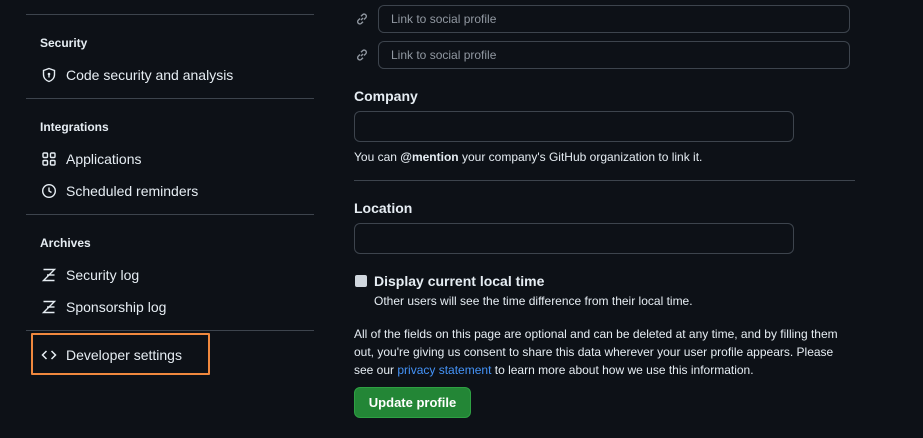 Image resolution: width=923 pixels, height=438 pixels. What do you see at coordinates (361, 281) in the screenshot?
I see `local-time-checkbox` at bounding box center [361, 281].